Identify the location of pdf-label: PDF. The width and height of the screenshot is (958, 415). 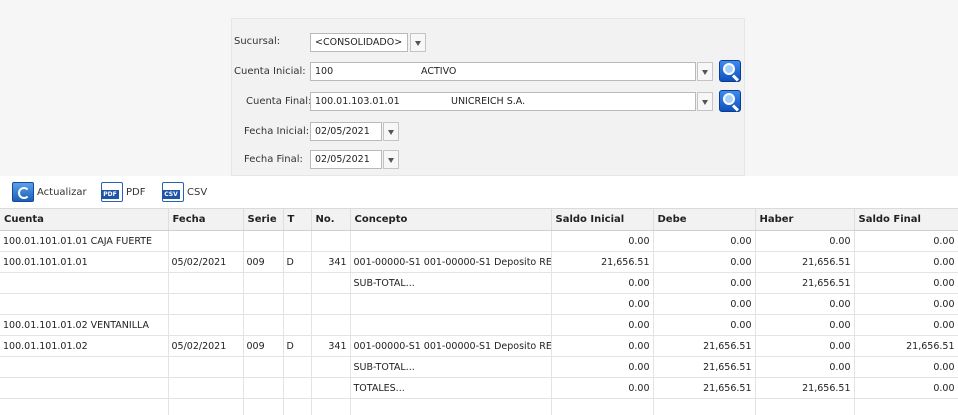
(136, 192).